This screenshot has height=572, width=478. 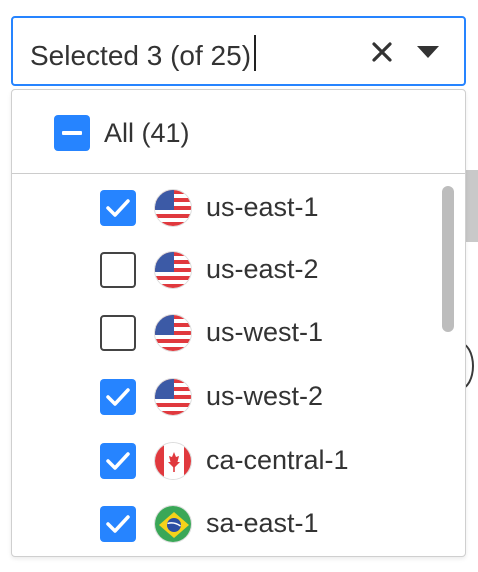 What do you see at coordinates (382, 52) in the screenshot?
I see `close-icon` at bounding box center [382, 52].